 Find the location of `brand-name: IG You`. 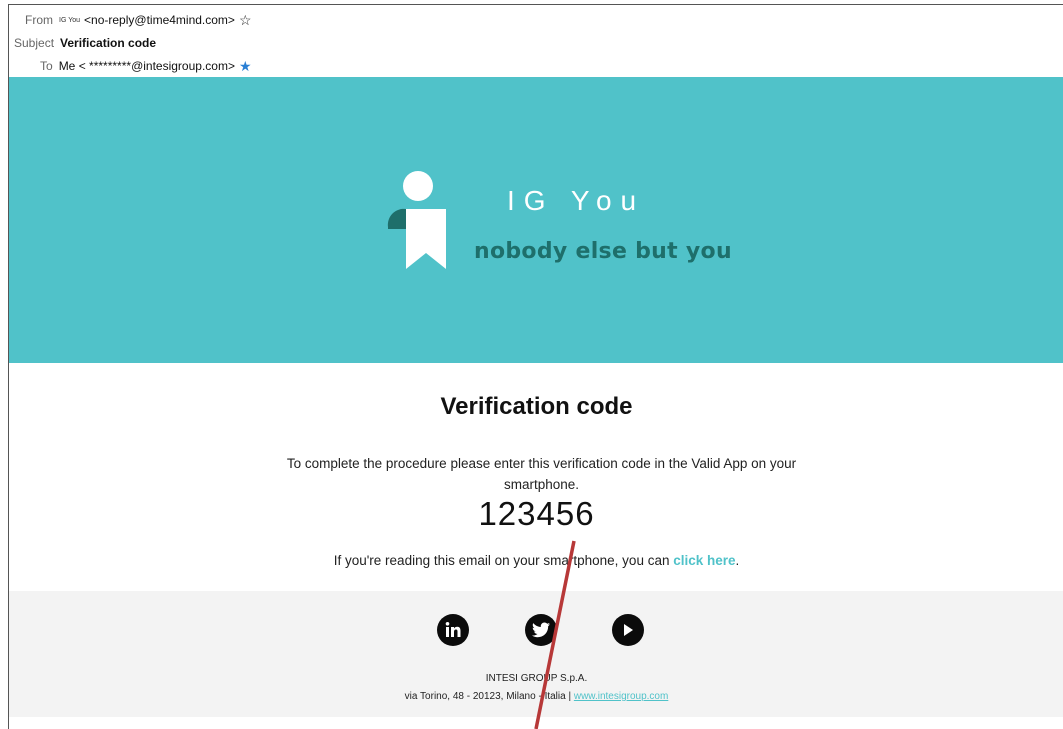

brand-name: IG You is located at coordinates (576, 200).